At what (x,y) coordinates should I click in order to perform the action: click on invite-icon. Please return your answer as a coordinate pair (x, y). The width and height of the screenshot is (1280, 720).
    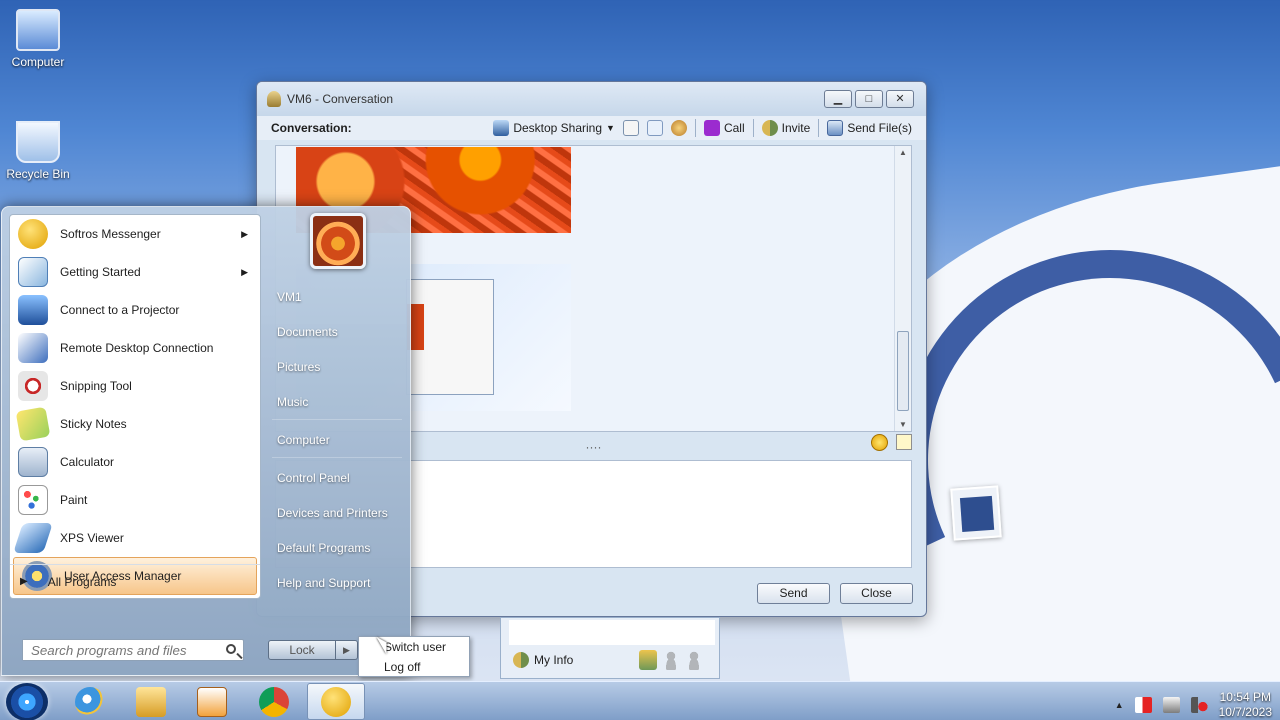
    Looking at the image, I should click on (769, 128).